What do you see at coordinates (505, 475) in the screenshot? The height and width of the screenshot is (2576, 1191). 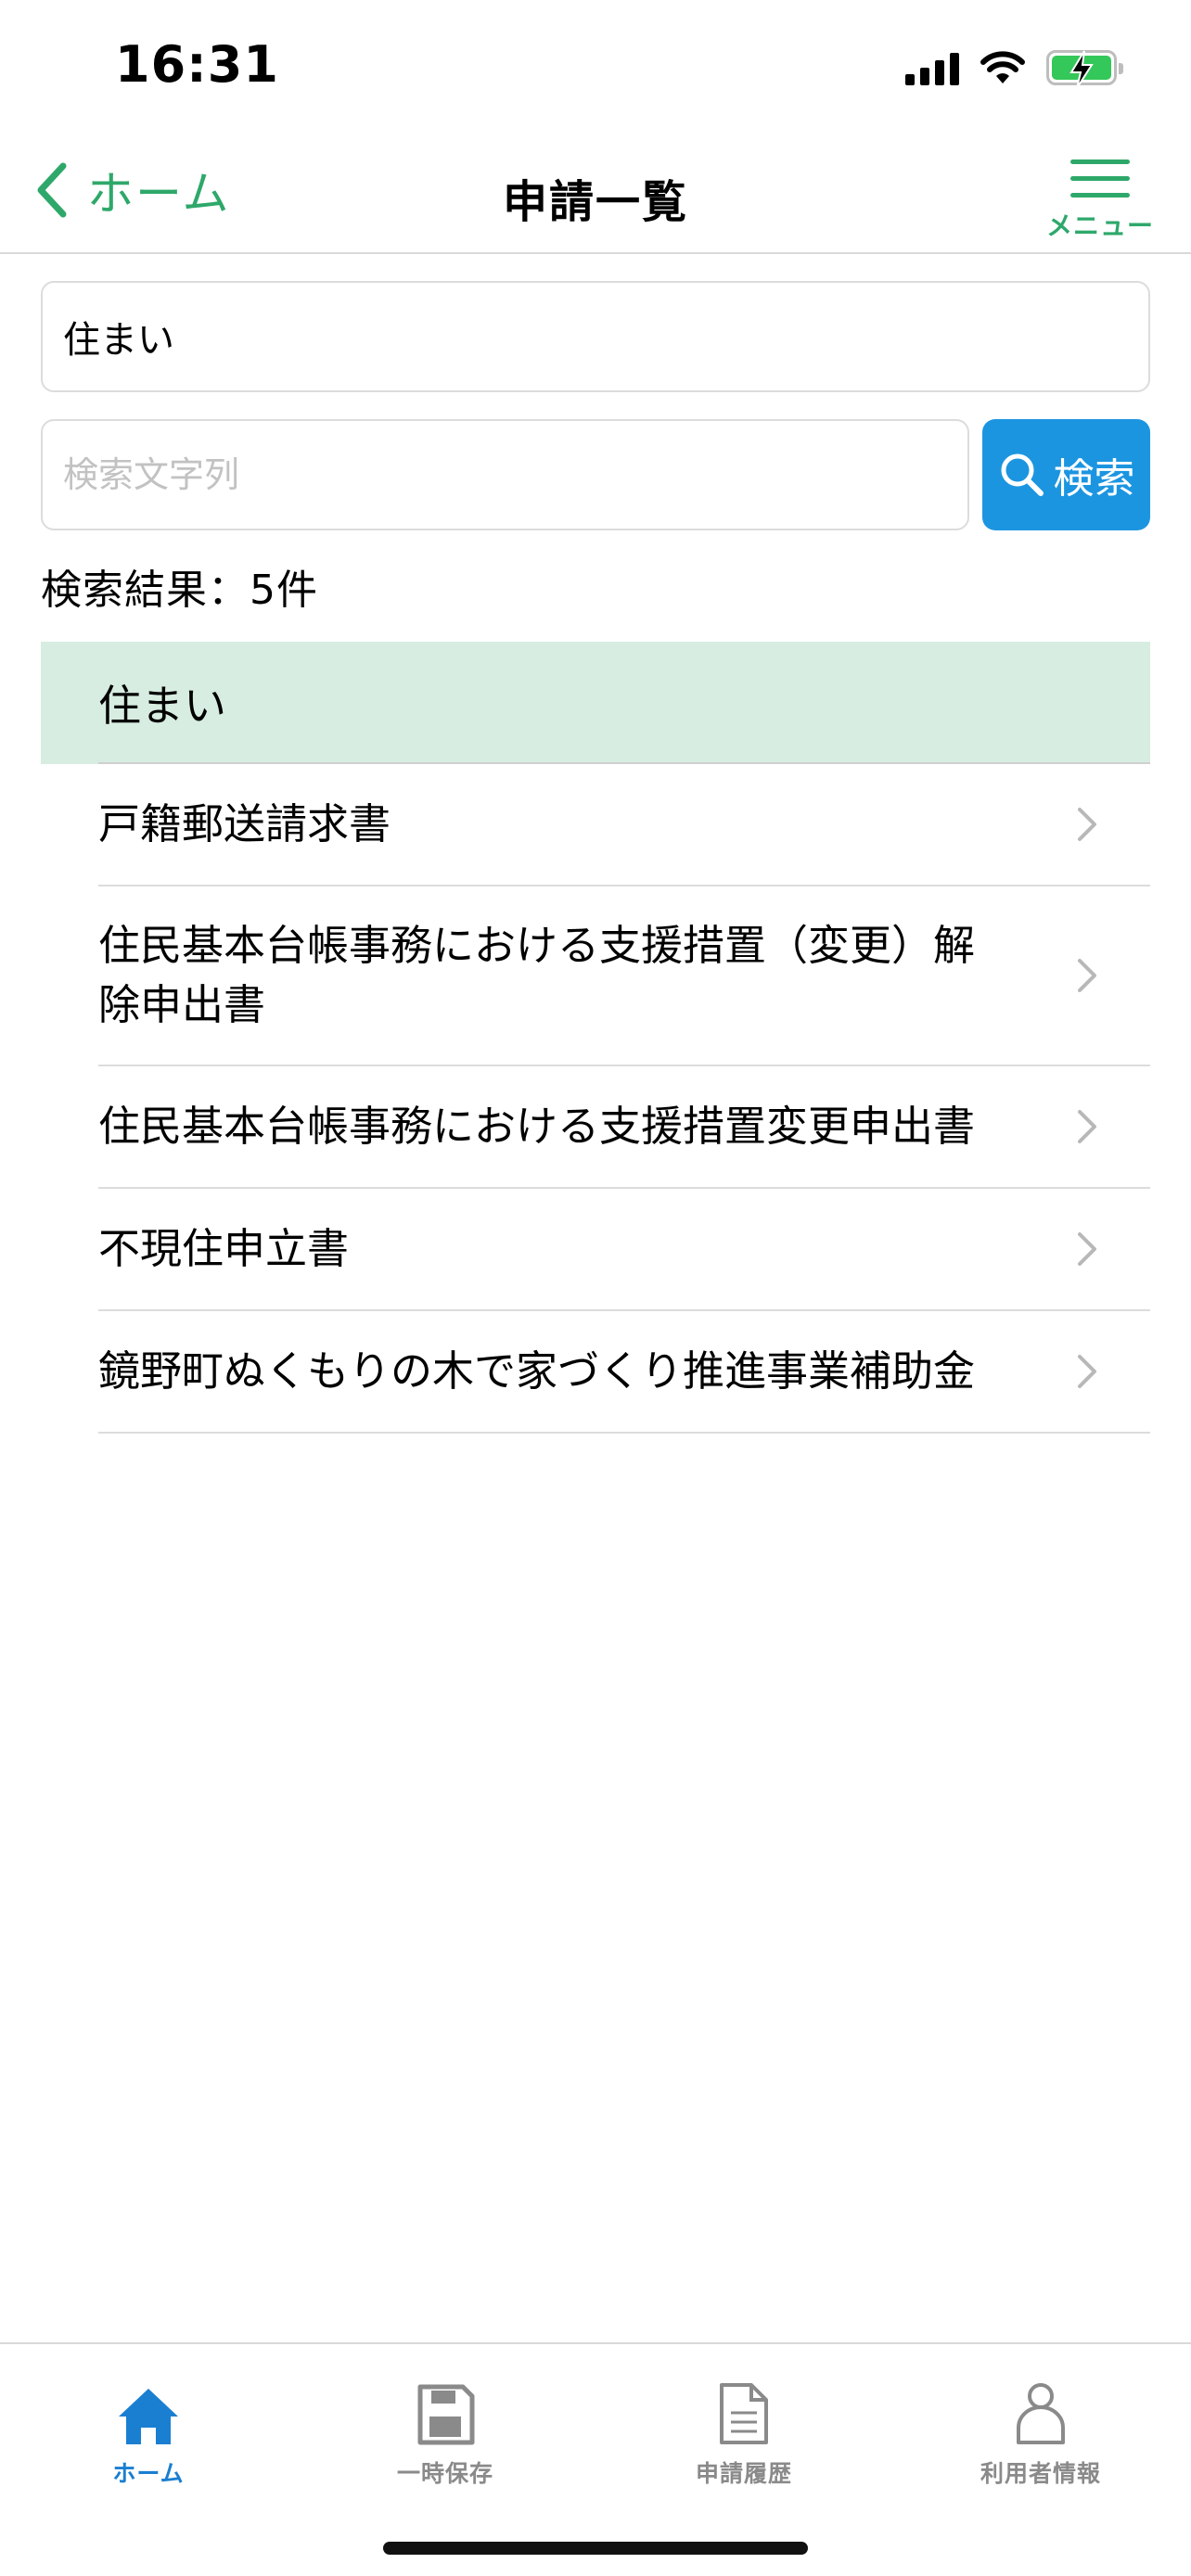 I see `search-input` at bounding box center [505, 475].